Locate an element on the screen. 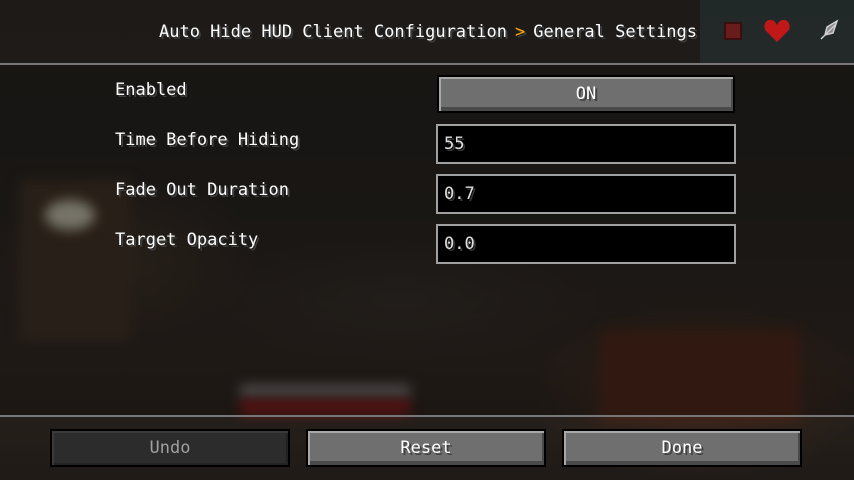 The image size is (854, 480). setting-label-target-opacity: Target Opacity is located at coordinates (187, 240).